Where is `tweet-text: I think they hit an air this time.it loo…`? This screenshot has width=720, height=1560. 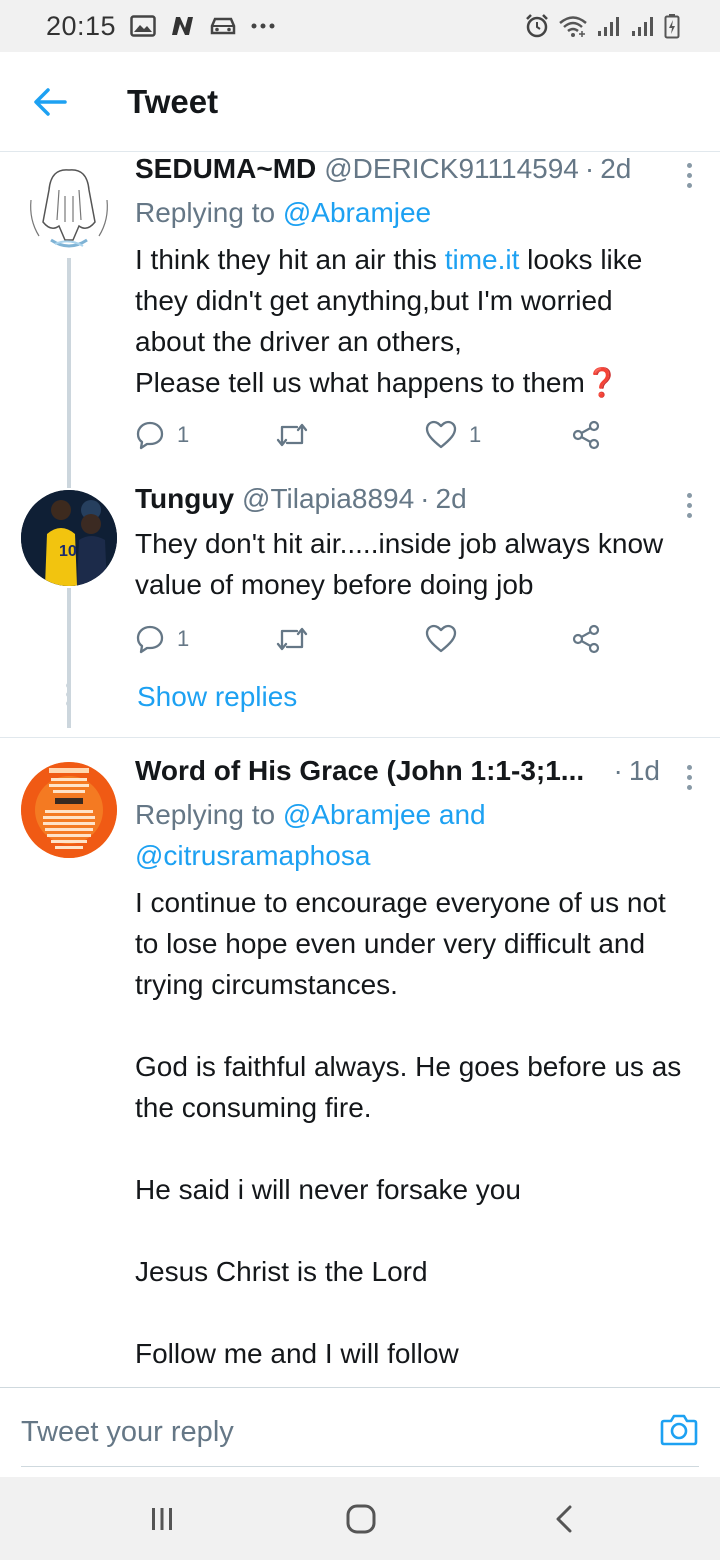
tweet-text: I think they hit an air this time.it loo… is located at coordinates (412, 321).